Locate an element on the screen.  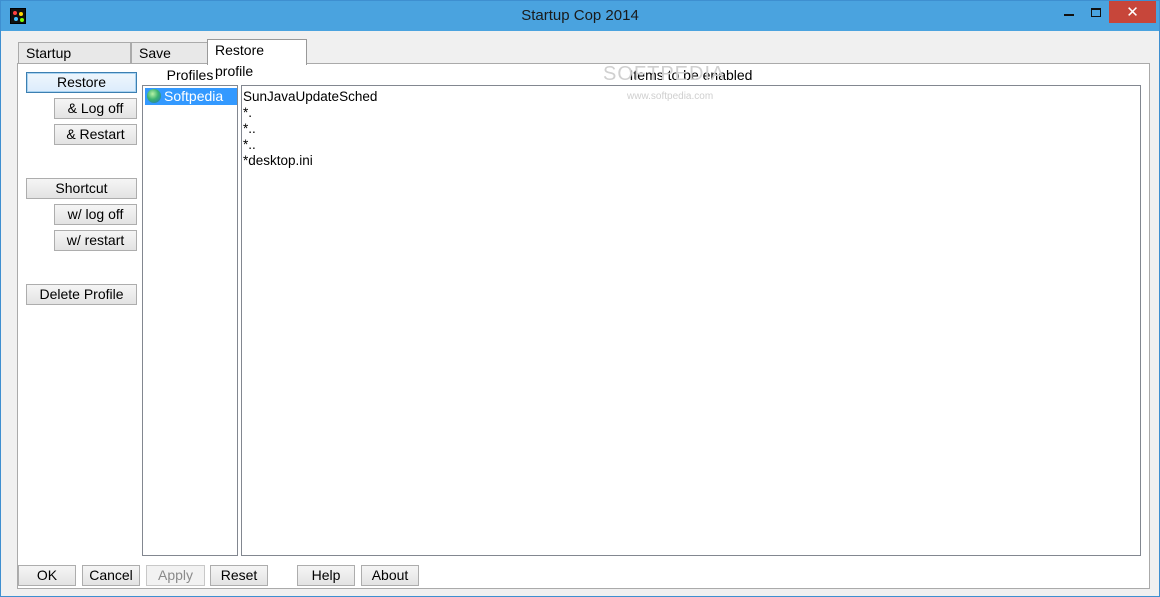
profile-name: Softpedia is located at coordinates (194, 96).